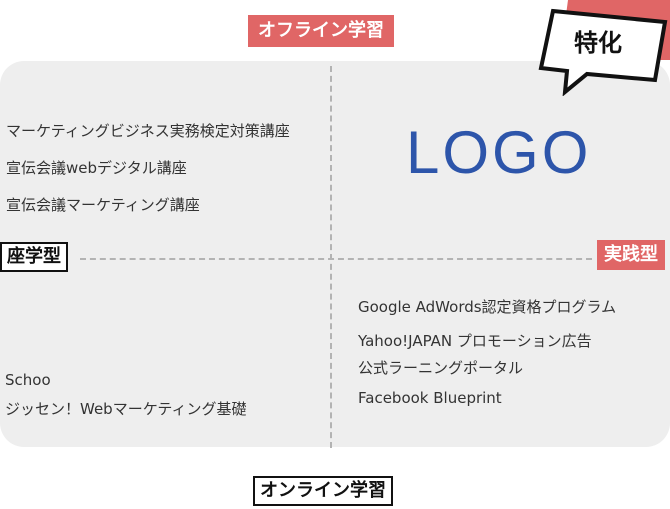 Image resolution: width=670 pixels, height=509 pixels. What do you see at coordinates (34, 257) in the screenshot?
I see `axis-label-left: 座学型` at bounding box center [34, 257].